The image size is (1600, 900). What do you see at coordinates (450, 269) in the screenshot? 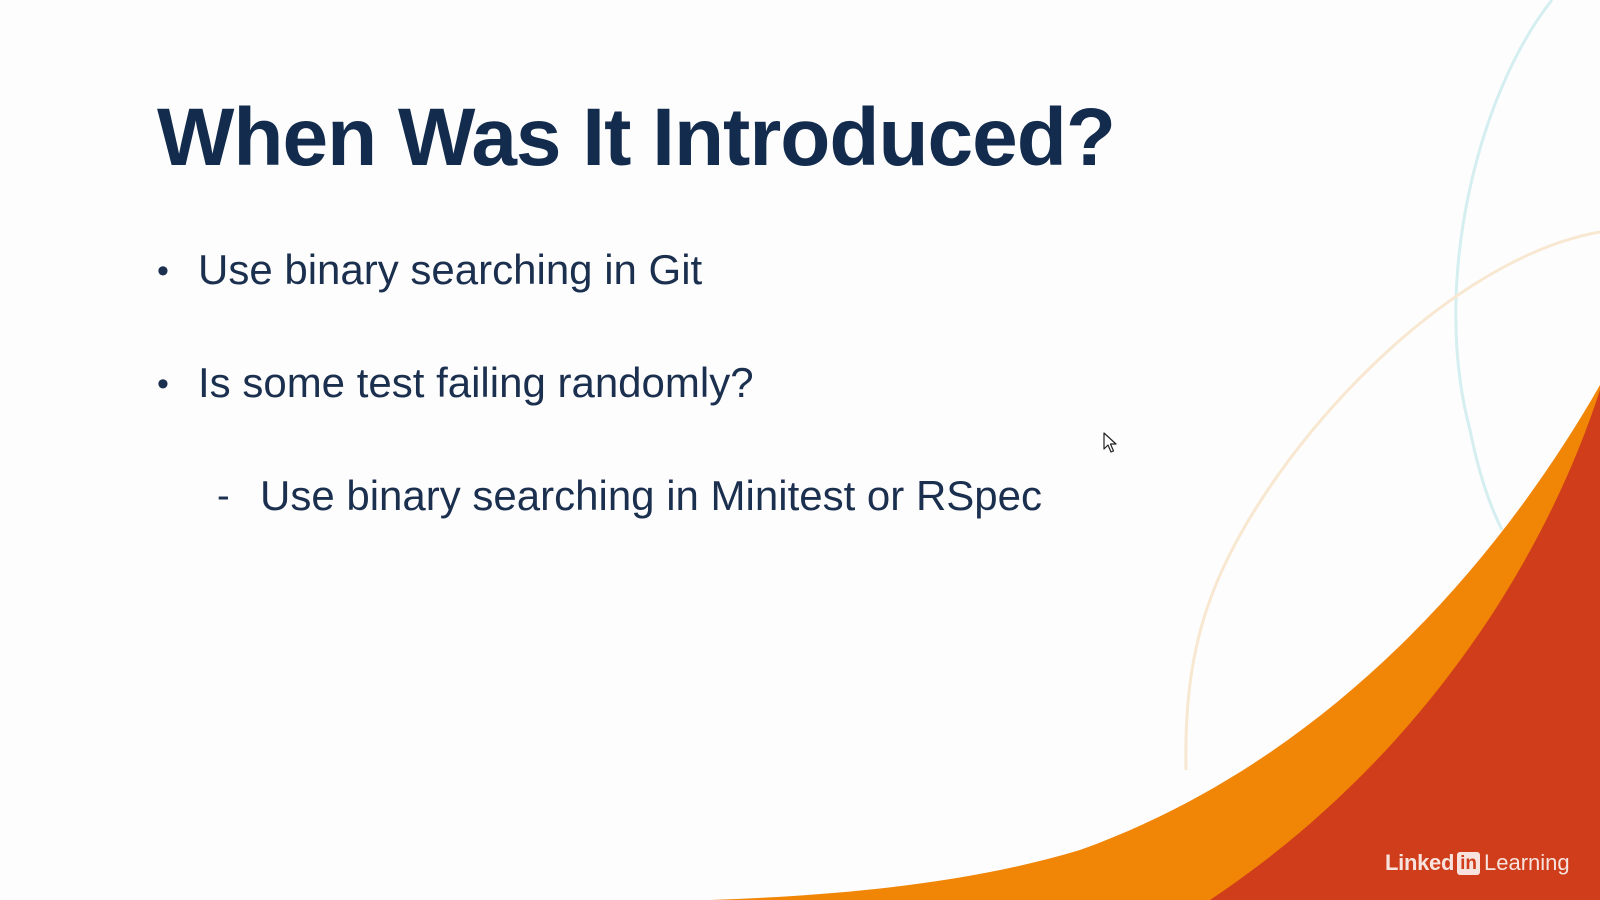
I see `bullet-text: Use binary searching in Git` at bounding box center [450, 269].